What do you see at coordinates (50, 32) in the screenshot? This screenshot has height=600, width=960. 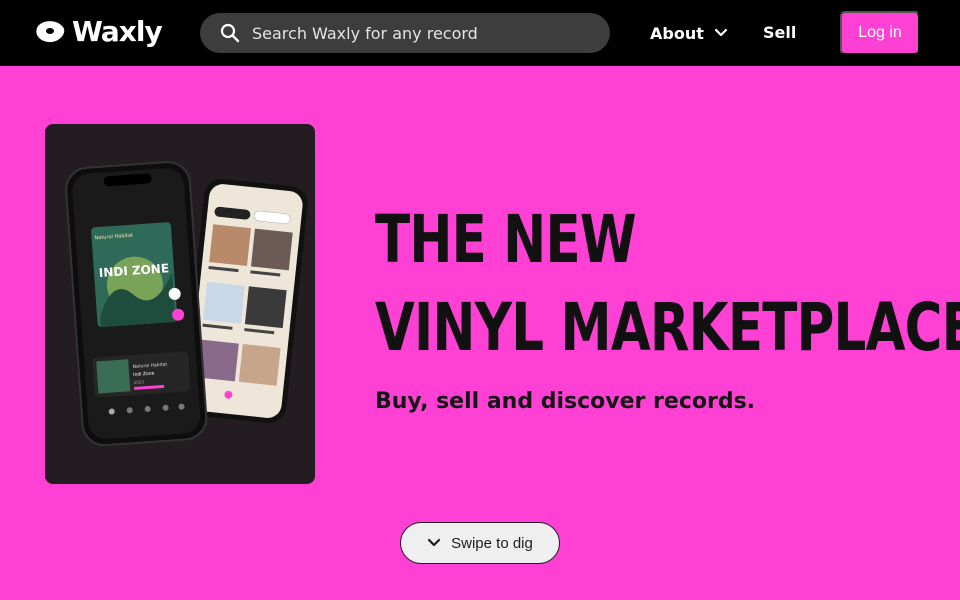 I see `vinyl-record-logo-icon` at bounding box center [50, 32].